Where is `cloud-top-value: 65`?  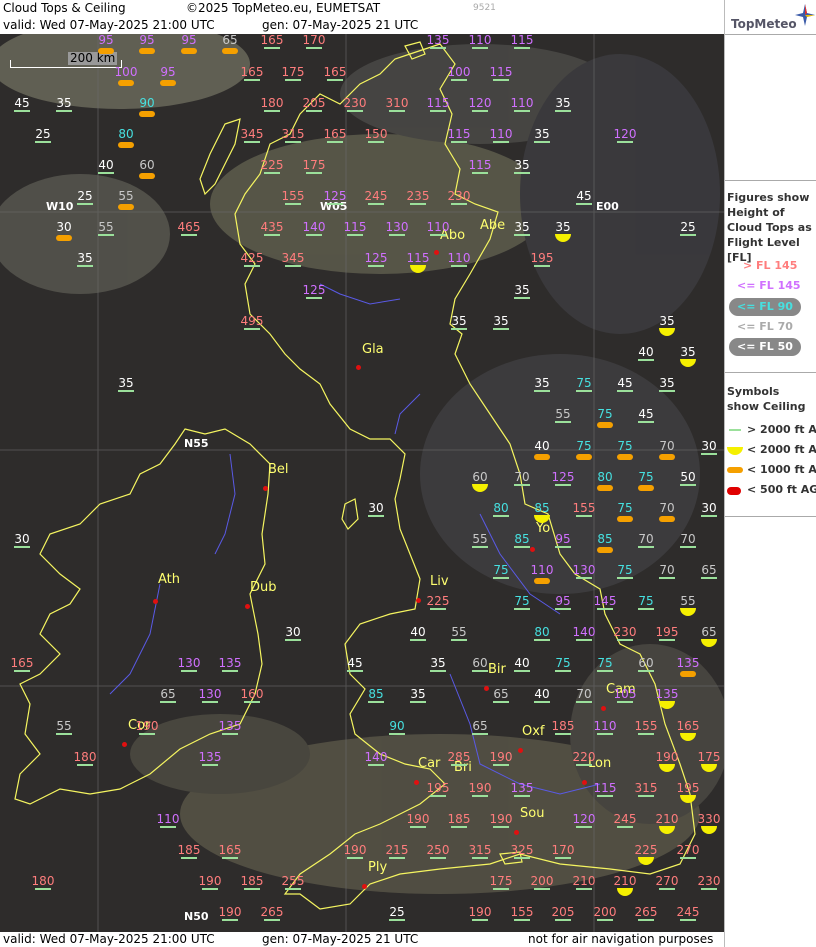 cloud-top-value: 65 is located at coordinates (709, 632).